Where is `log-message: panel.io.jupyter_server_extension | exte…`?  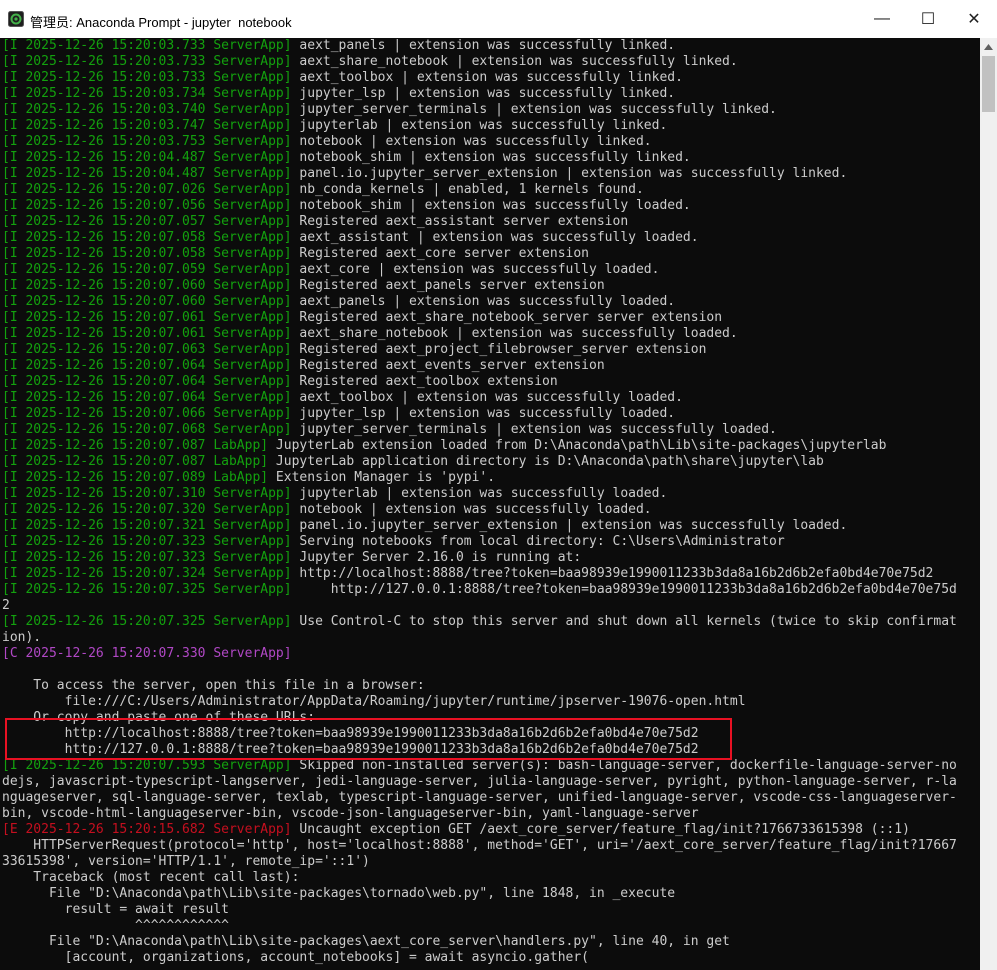 log-message: panel.io.jupyter_server_extension | exte… is located at coordinates (569, 173).